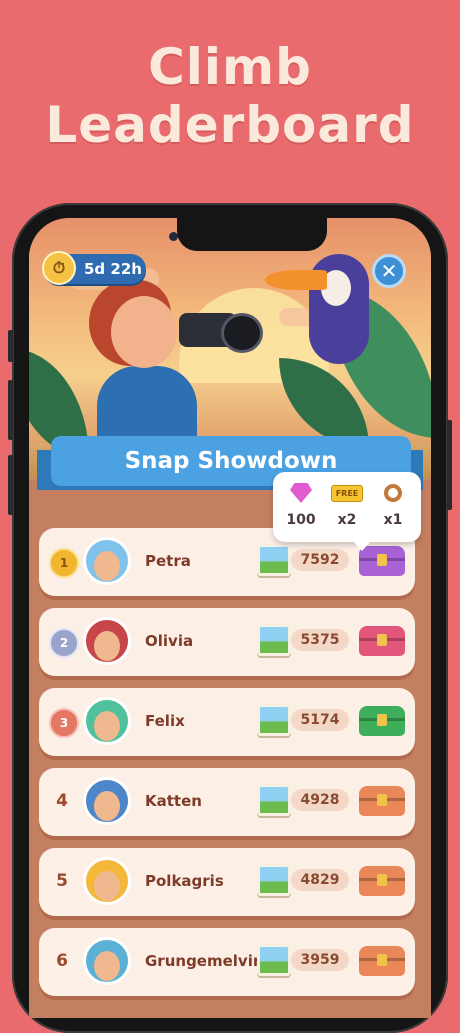 Image resolution: width=460 pixels, height=1033 pixels. What do you see at coordinates (64, 643) in the screenshot?
I see `rank-medal-icon: 2` at bounding box center [64, 643].